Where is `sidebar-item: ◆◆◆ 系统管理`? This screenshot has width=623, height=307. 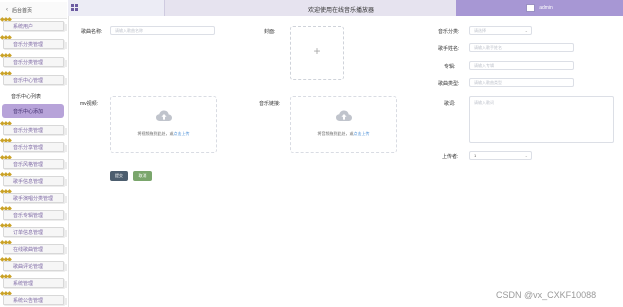
sidebar-item: ◆◆◆ 系统管理 is located at coordinates (33, 282).